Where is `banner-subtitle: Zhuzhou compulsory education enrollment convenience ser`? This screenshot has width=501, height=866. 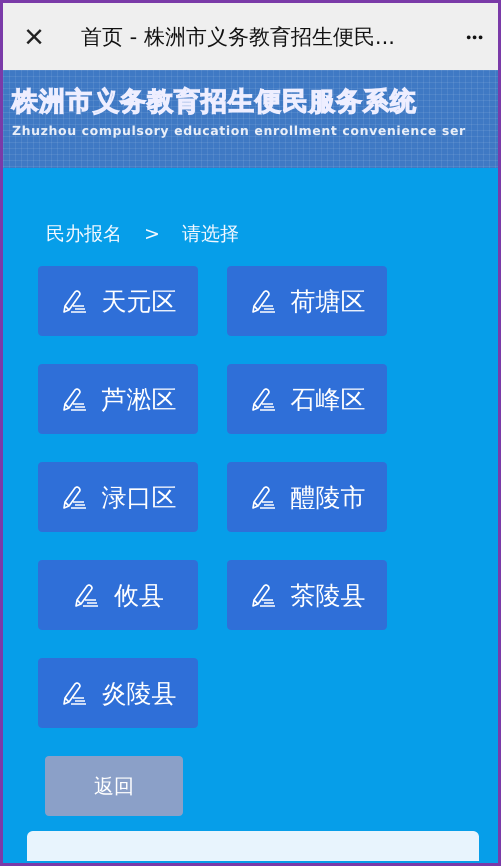 banner-subtitle: Zhuzhou compulsory education enrollment convenience ser is located at coordinates (239, 130).